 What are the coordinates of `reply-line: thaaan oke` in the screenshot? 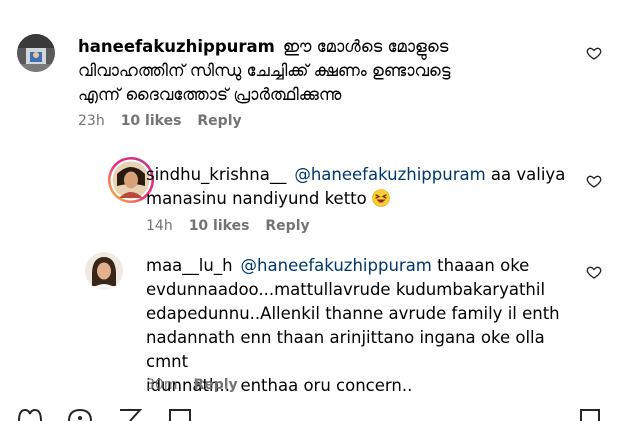 It's located at (480, 265).